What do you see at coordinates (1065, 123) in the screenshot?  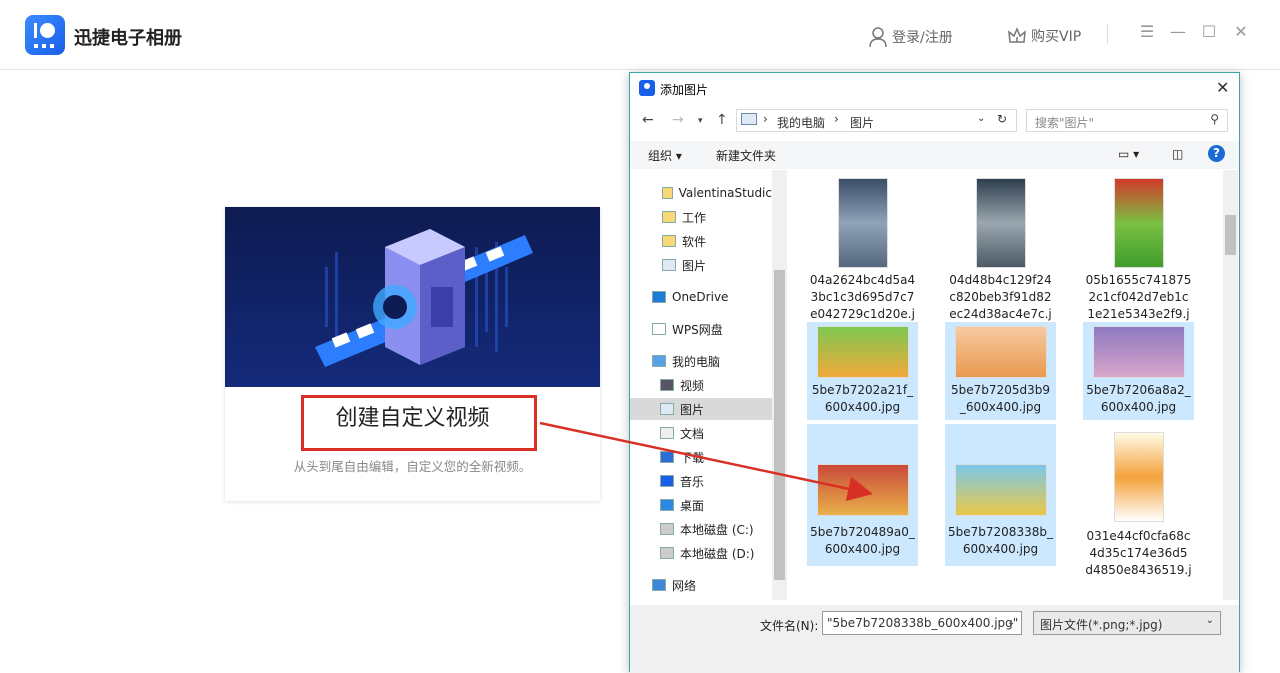 I see `search-placeholder: 搜索"图片"` at bounding box center [1065, 123].